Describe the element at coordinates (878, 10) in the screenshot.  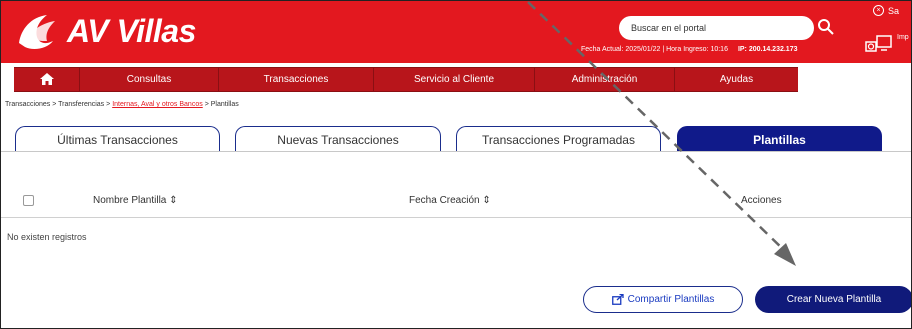
I see `close-icon: ×` at that location.